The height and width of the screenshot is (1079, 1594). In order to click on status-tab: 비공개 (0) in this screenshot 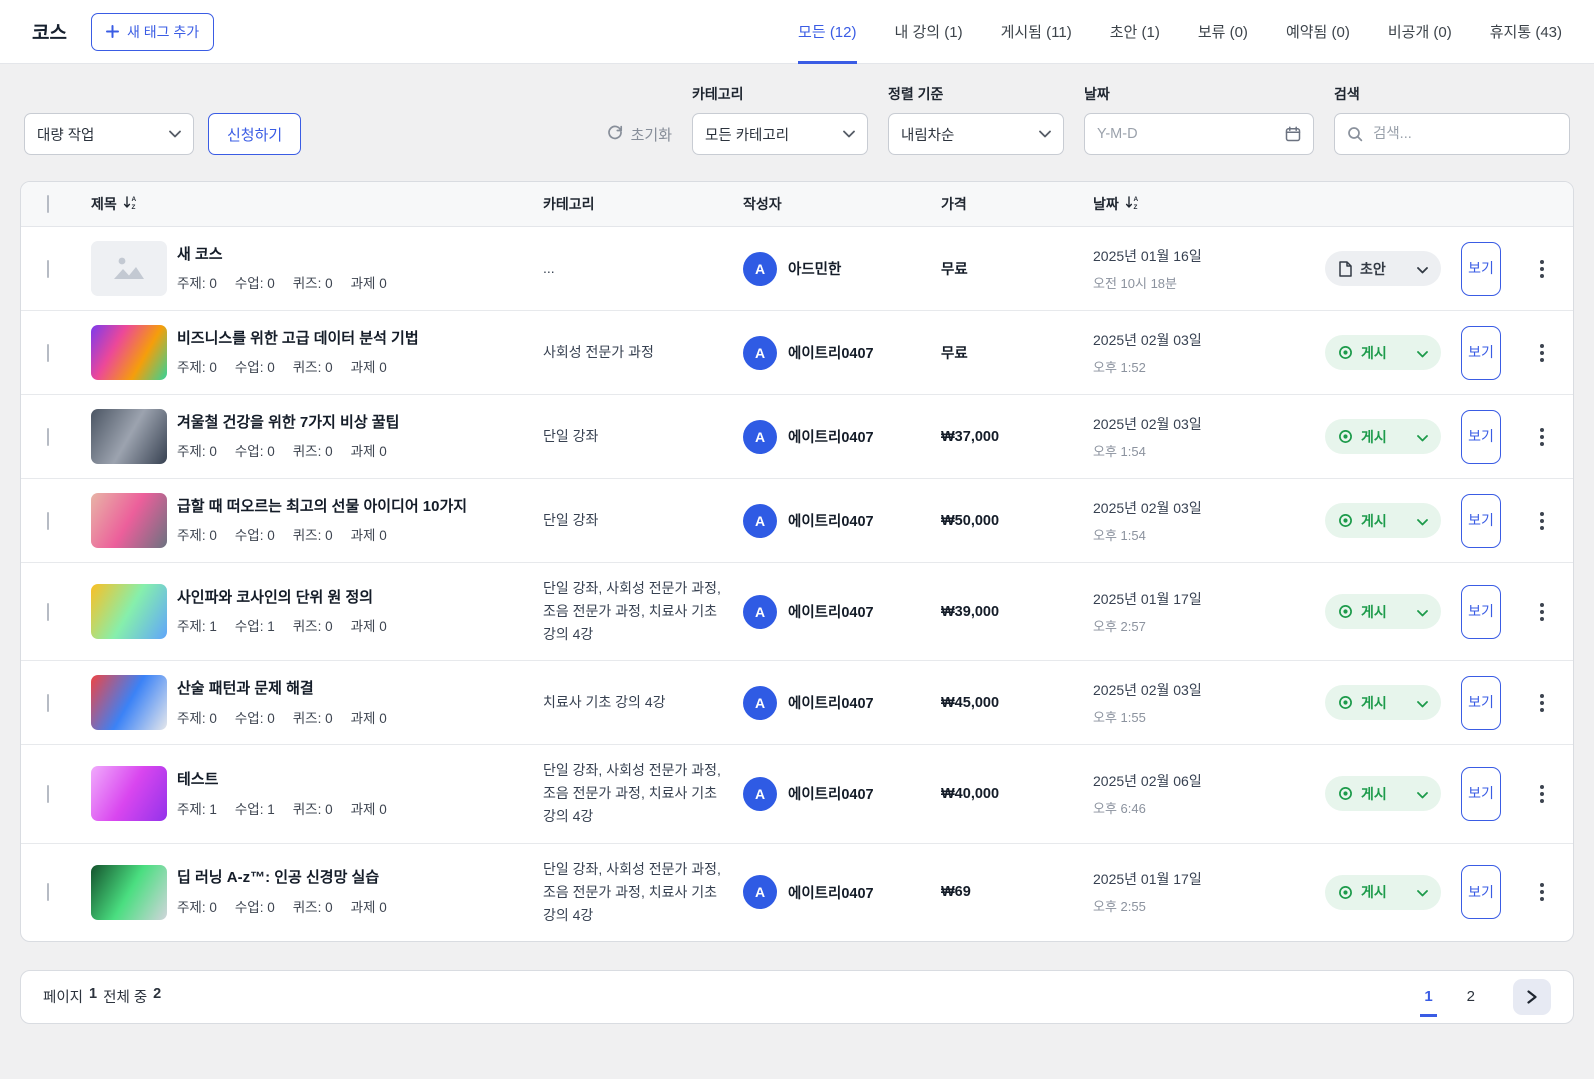, I will do `click(1420, 32)`.